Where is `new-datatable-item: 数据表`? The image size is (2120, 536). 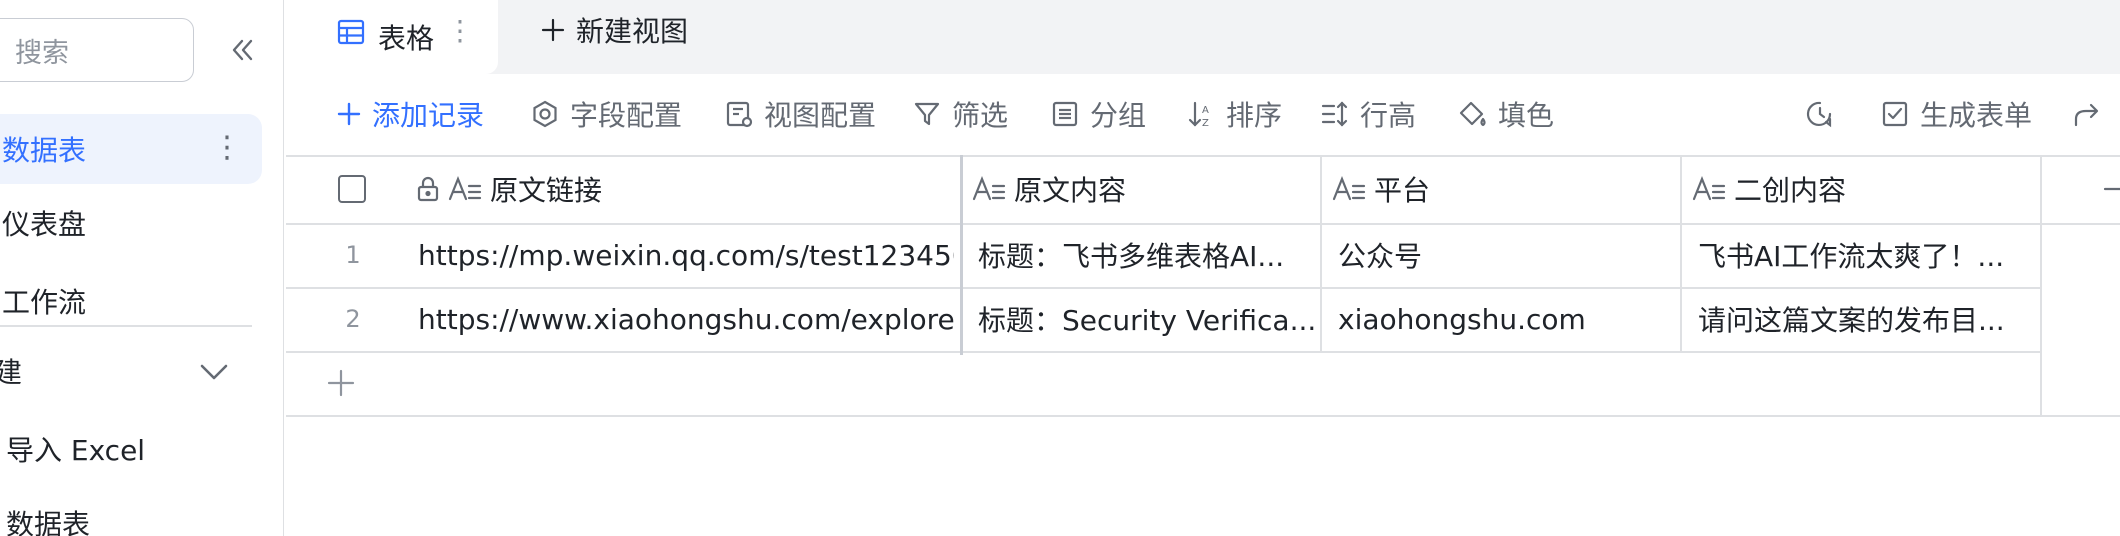 new-datatable-item: 数据表 is located at coordinates (45, 512).